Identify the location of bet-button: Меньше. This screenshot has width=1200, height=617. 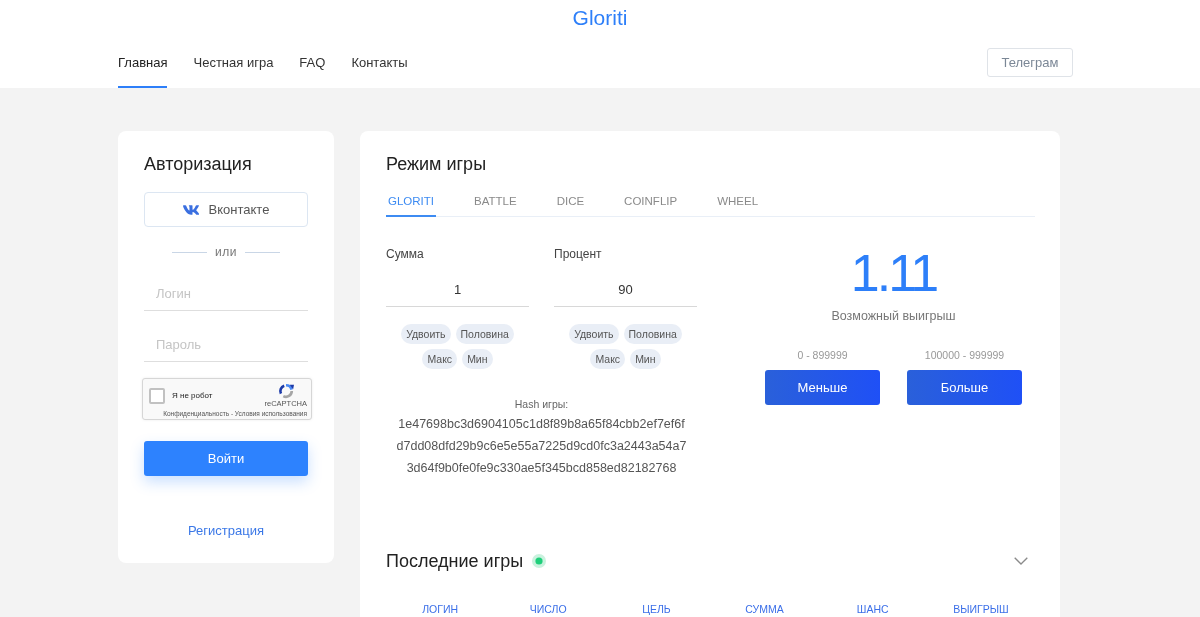
(822, 387).